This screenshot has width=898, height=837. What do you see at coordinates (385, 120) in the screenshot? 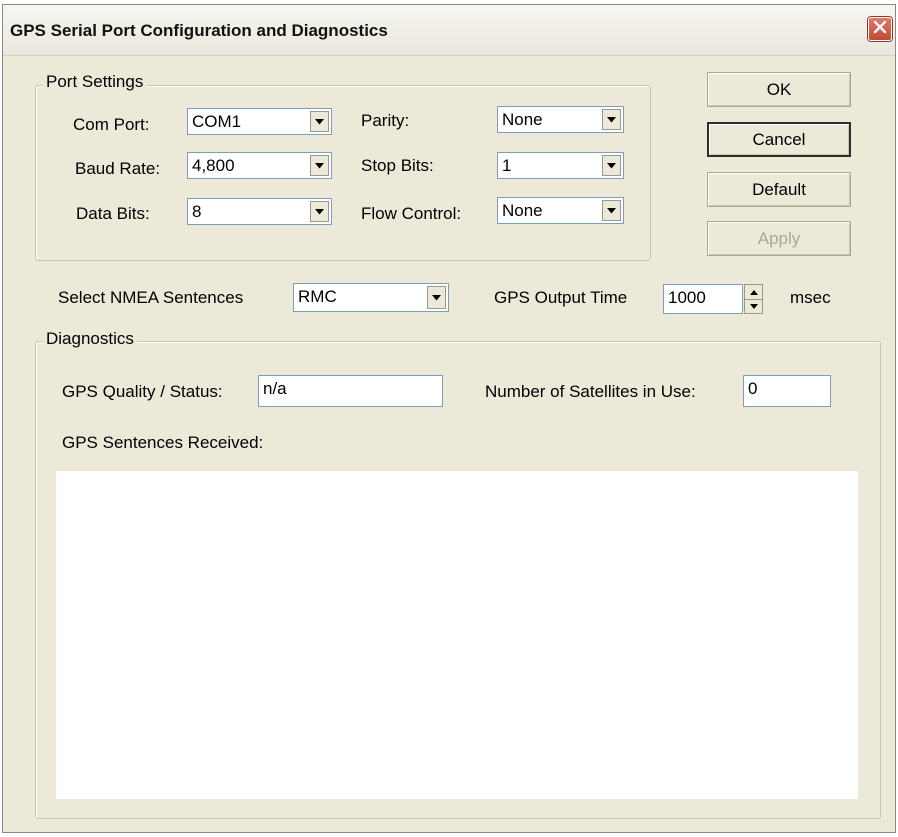
I see `parity-label: Parity:` at bounding box center [385, 120].